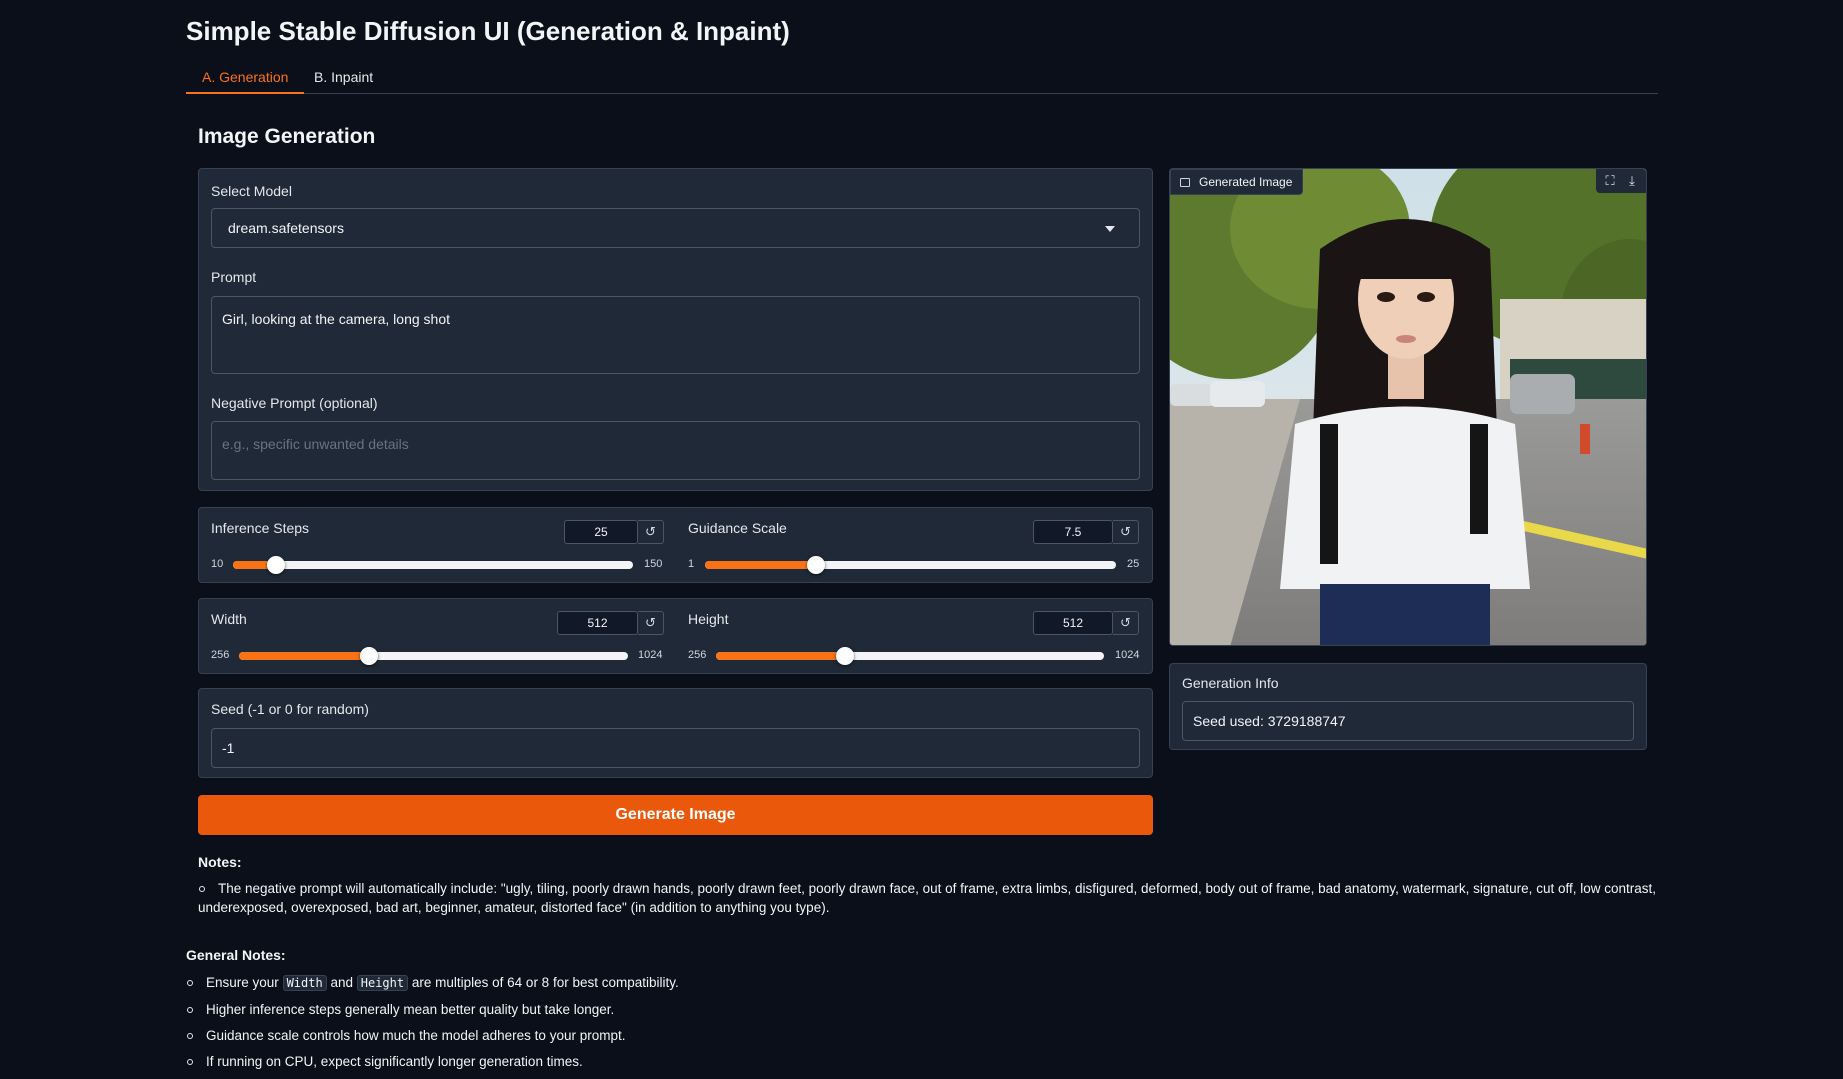 Image resolution: width=1843 pixels, height=1079 pixels. What do you see at coordinates (290, 709) in the screenshot?
I see `seed-label: Seed (-1 or 0 for random)` at bounding box center [290, 709].